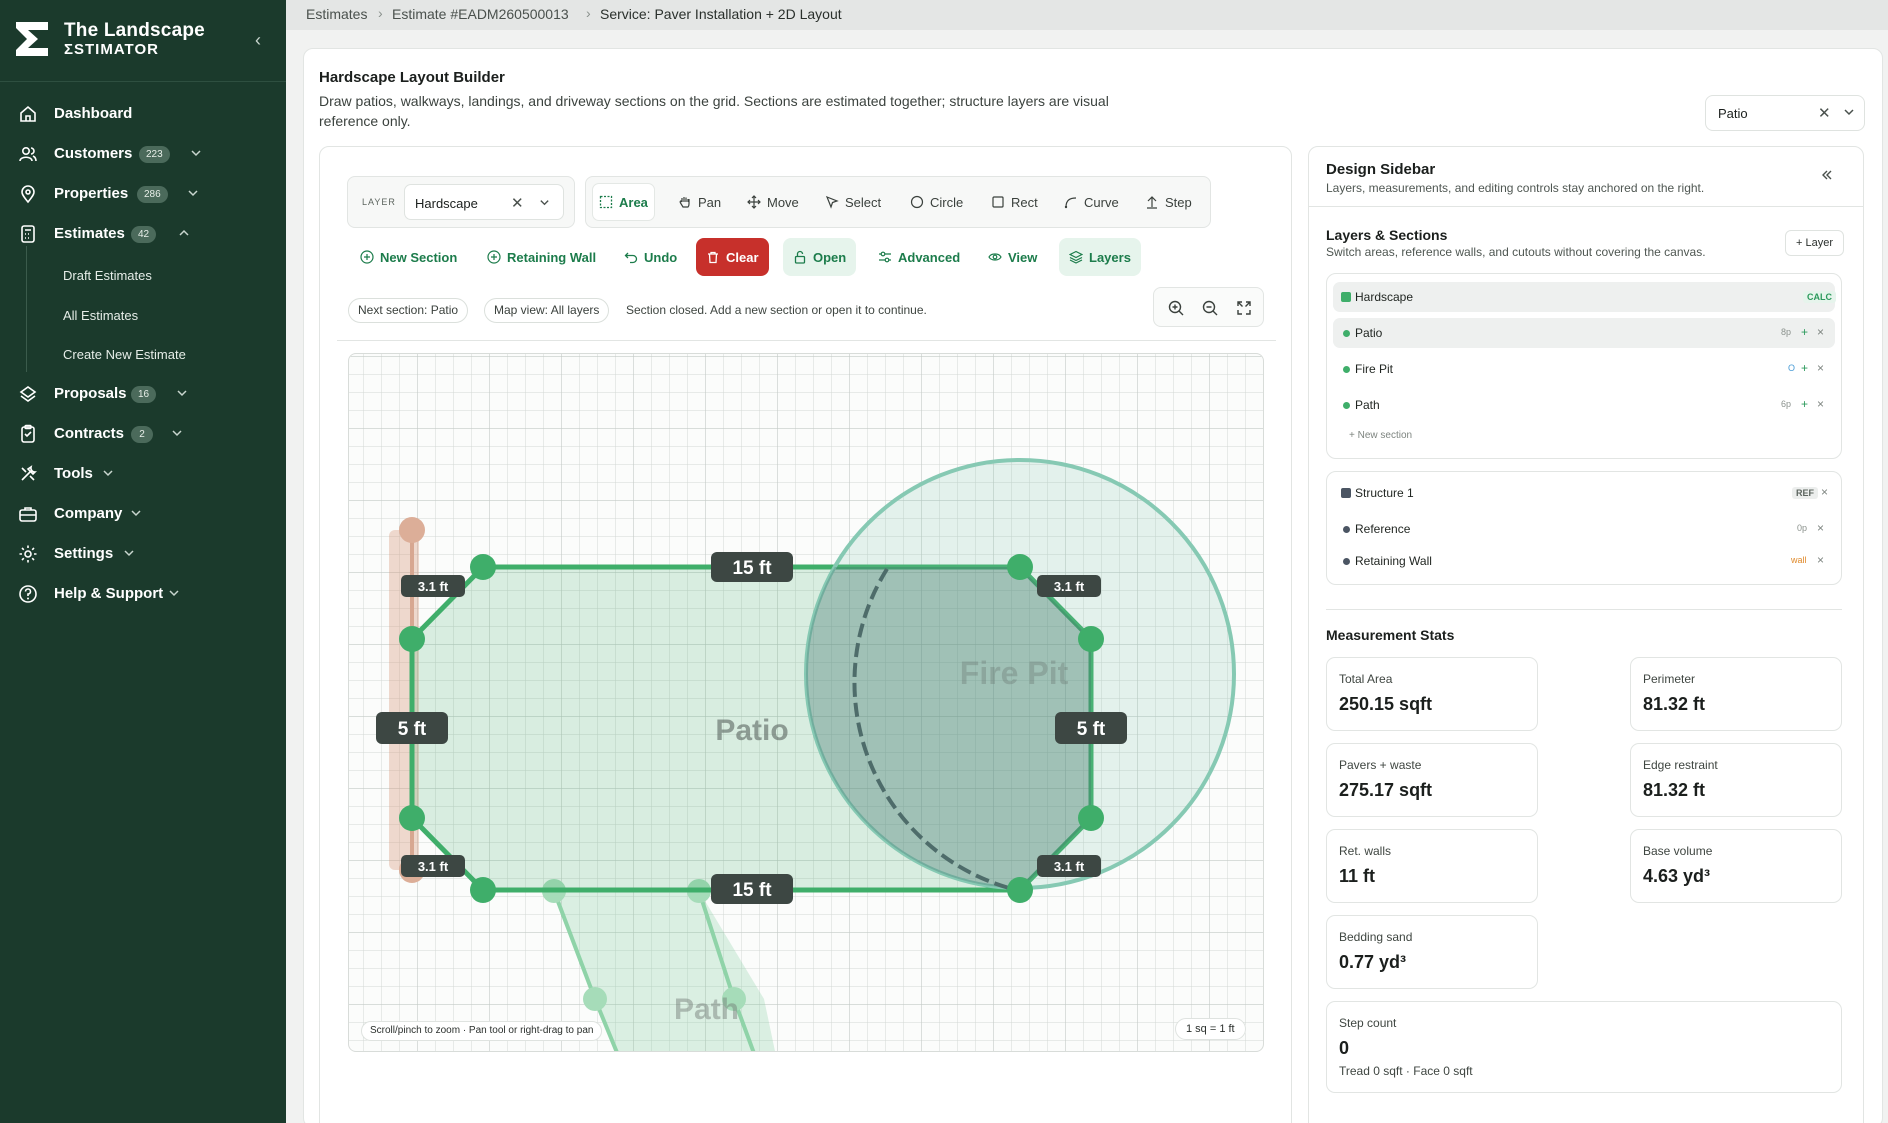  I want to click on layer-row-structure: Structure 1 REF ×, so click(1584, 493).